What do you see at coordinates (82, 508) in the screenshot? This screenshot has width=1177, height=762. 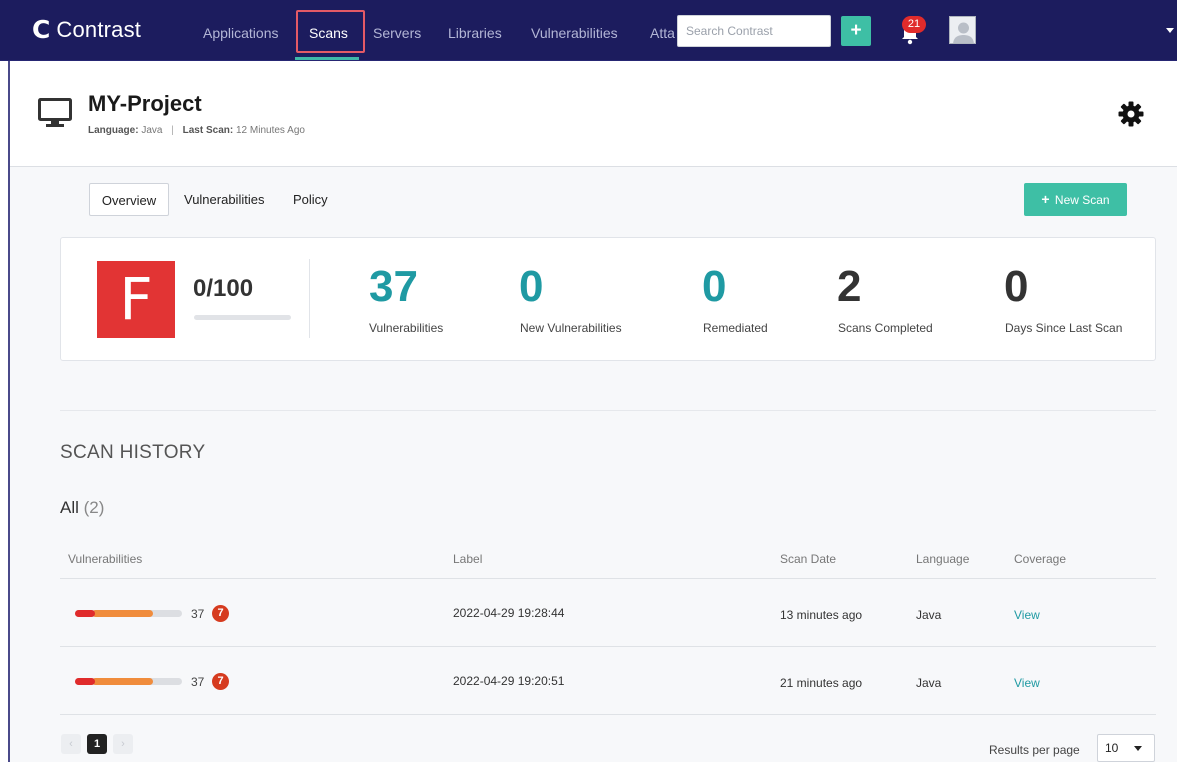 I see `filter-all: All (2)` at bounding box center [82, 508].